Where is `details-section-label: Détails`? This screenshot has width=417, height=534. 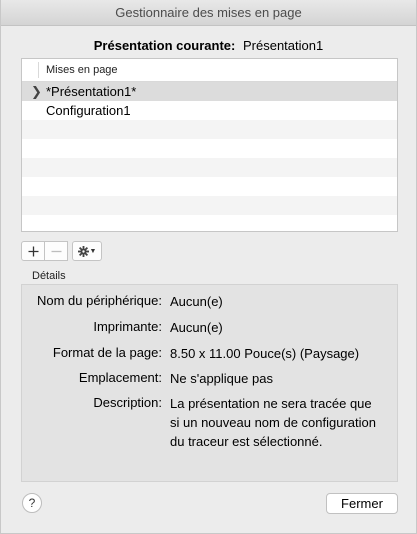
details-section-label: Détails is located at coordinates (49, 276).